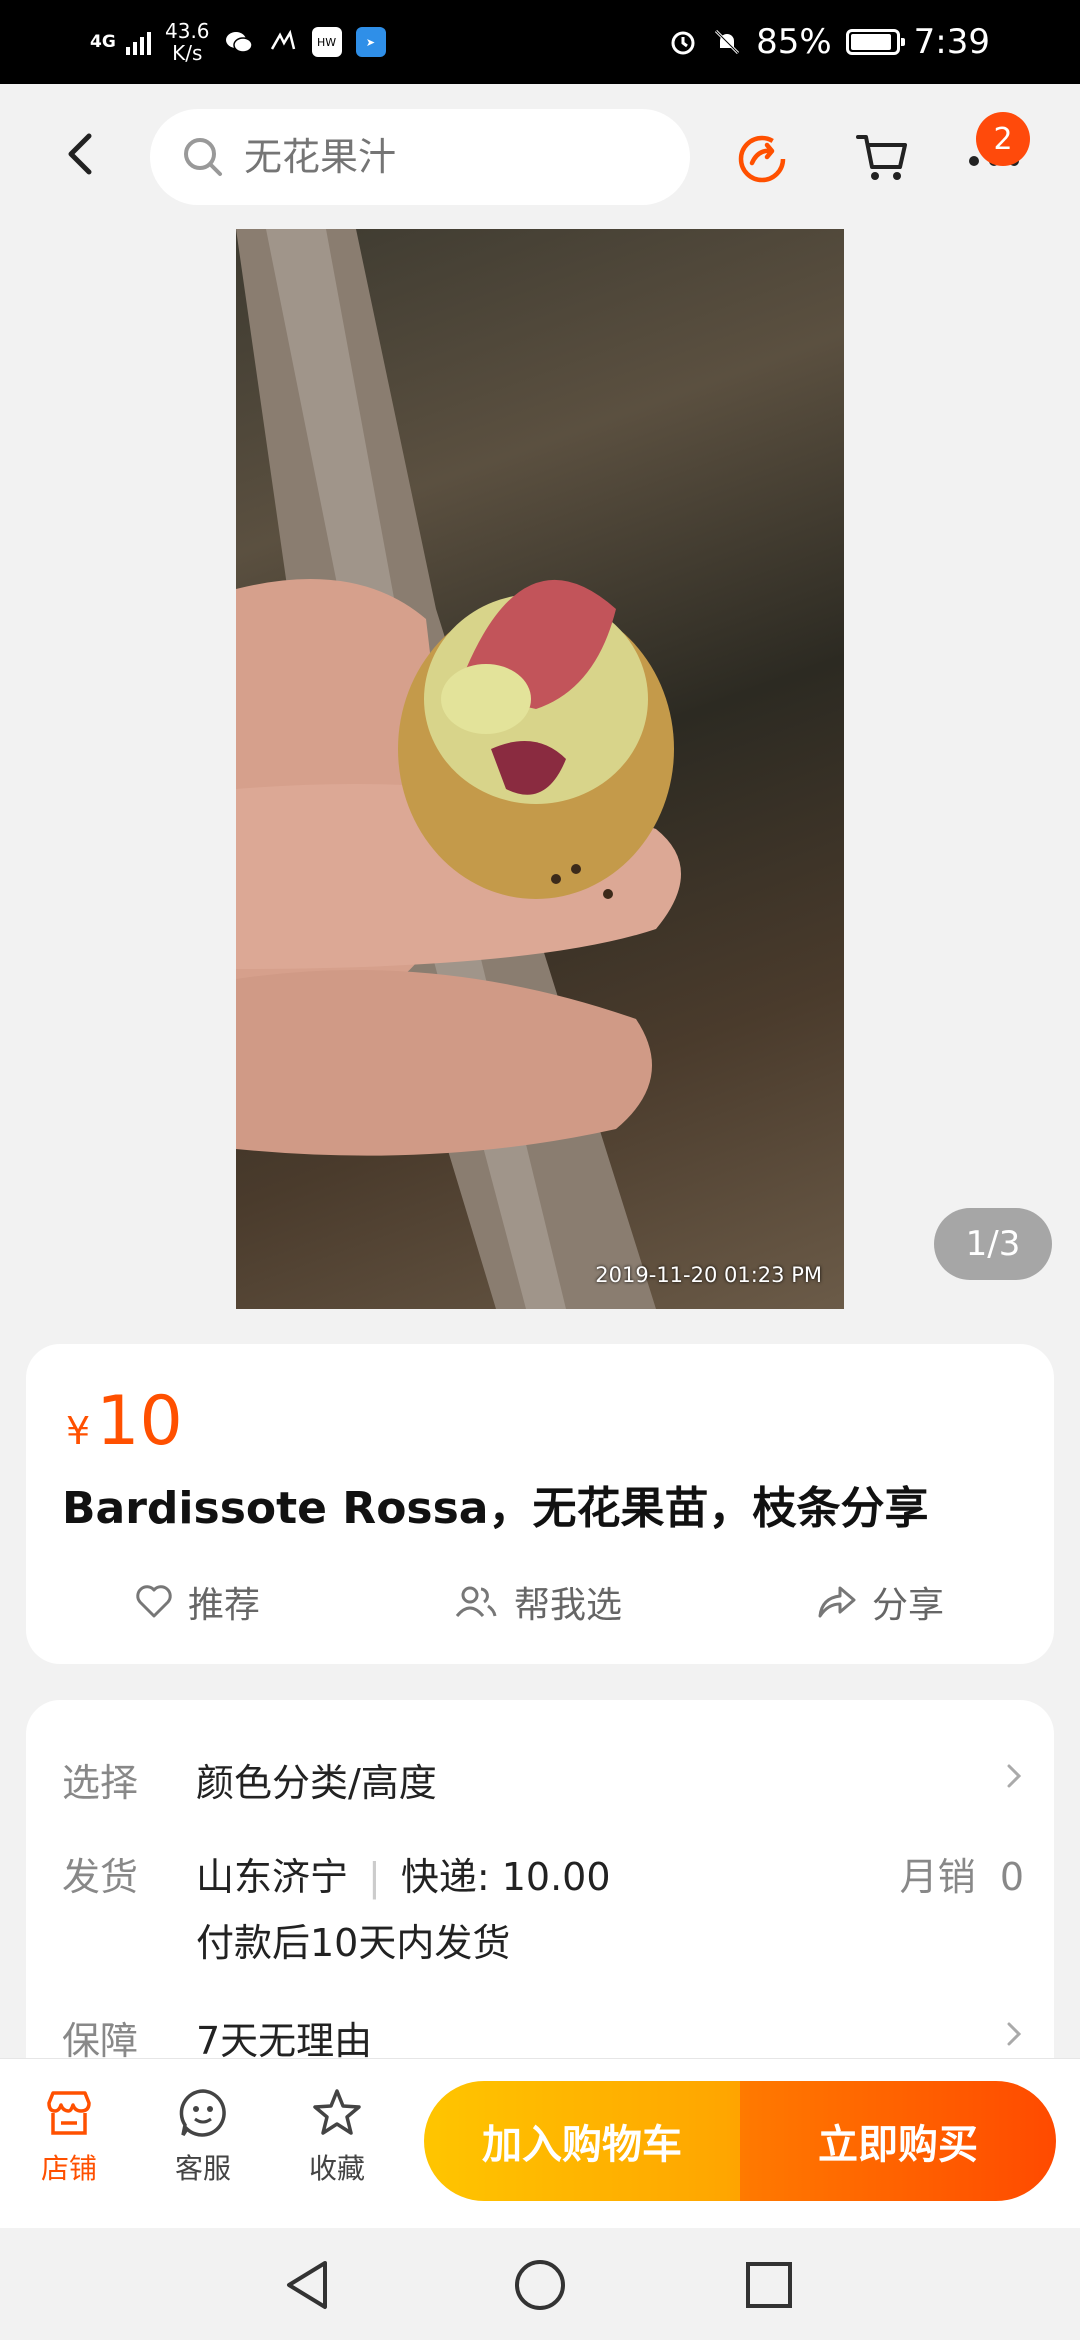 Image resolution: width=1080 pixels, height=2340 pixels. Describe the element at coordinates (282, 39) in the screenshot. I see `app-notification-icon` at that location.